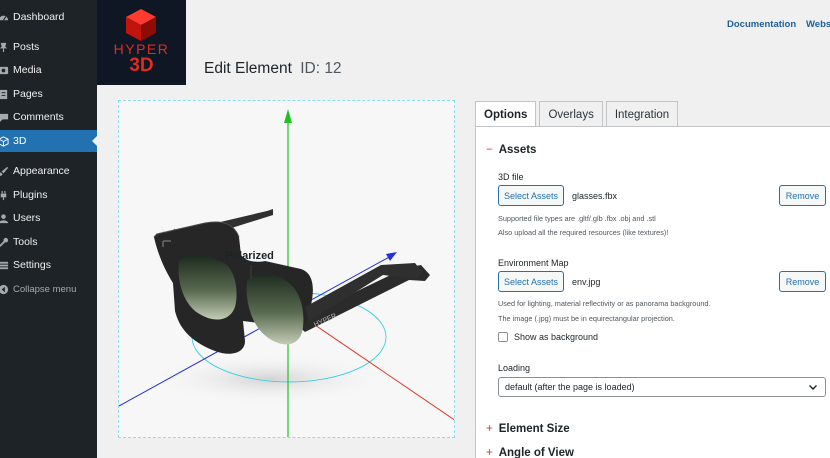 The width and height of the screenshot is (830, 458). I want to click on element-size-section-toggle: + Element Size, so click(528, 429).